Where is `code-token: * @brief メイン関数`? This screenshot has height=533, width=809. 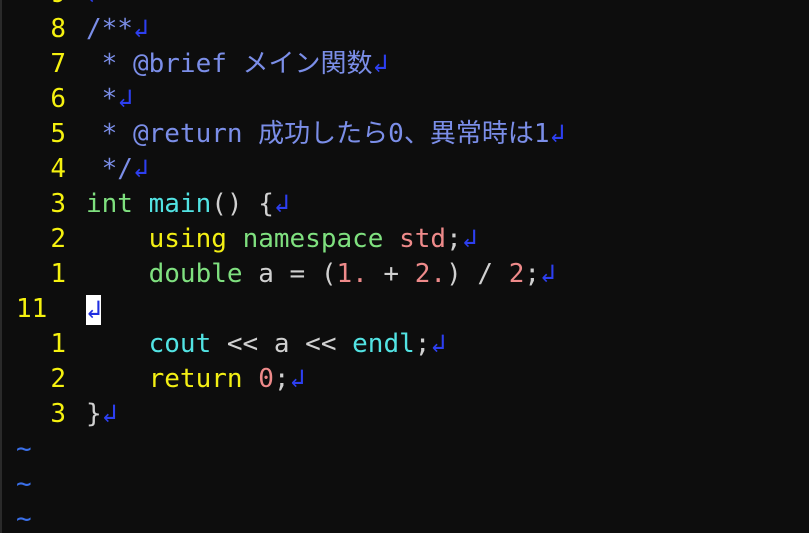
code-token: * @brief メイン関数 is located at coordinates (229, 64).